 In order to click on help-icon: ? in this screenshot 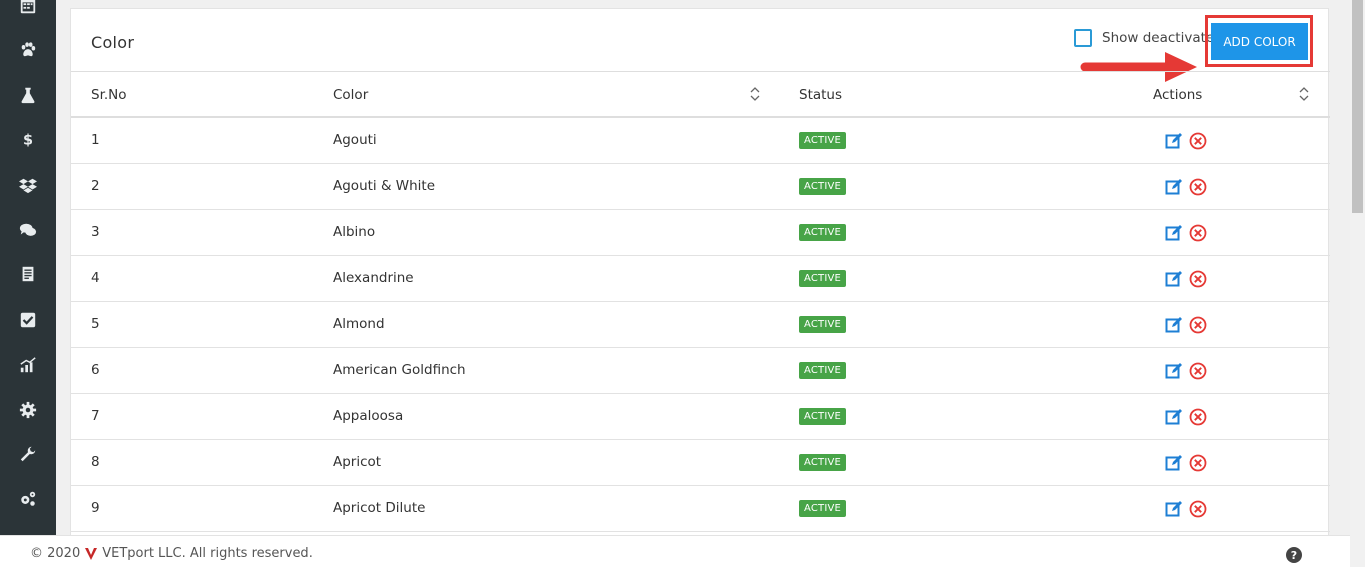, I will do `click(1294, 555)`.